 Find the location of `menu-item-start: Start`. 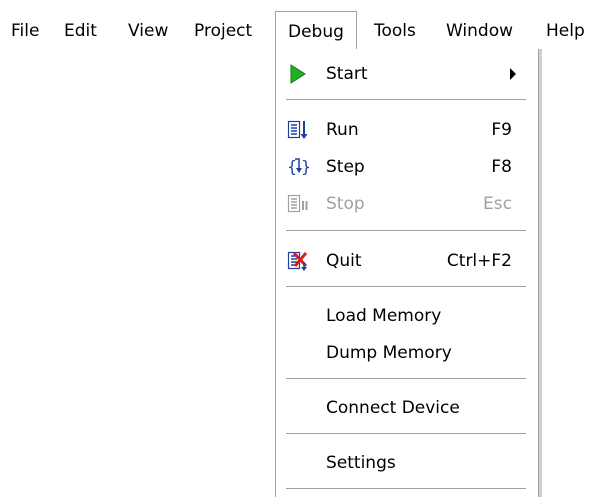

menu-item-start: Start is located at coordinates (407, 74).